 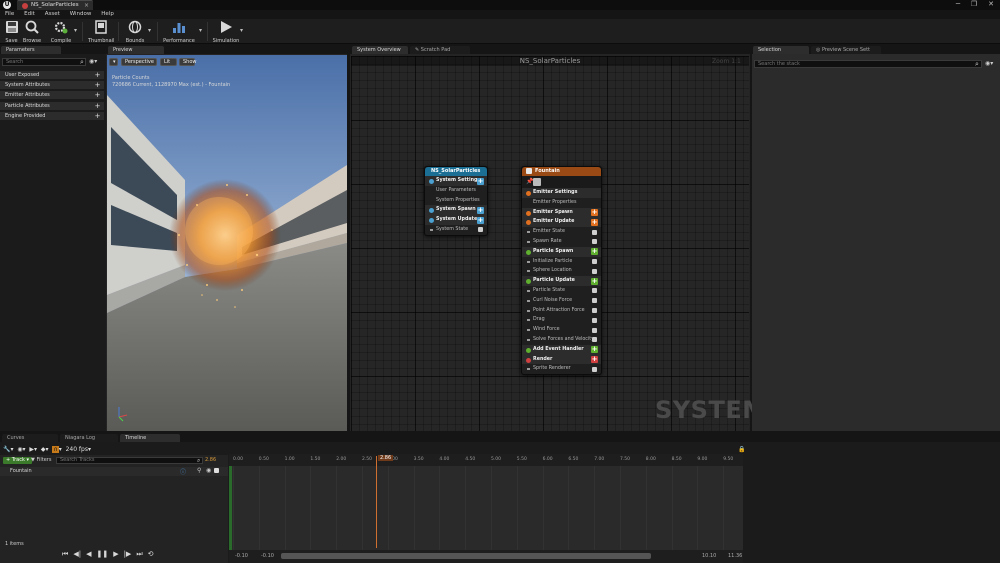 What do you see at coordinates (41, 460) in the screenshot?
I see `filters-button: ▼ Filters` at bounding box center [41, 460].